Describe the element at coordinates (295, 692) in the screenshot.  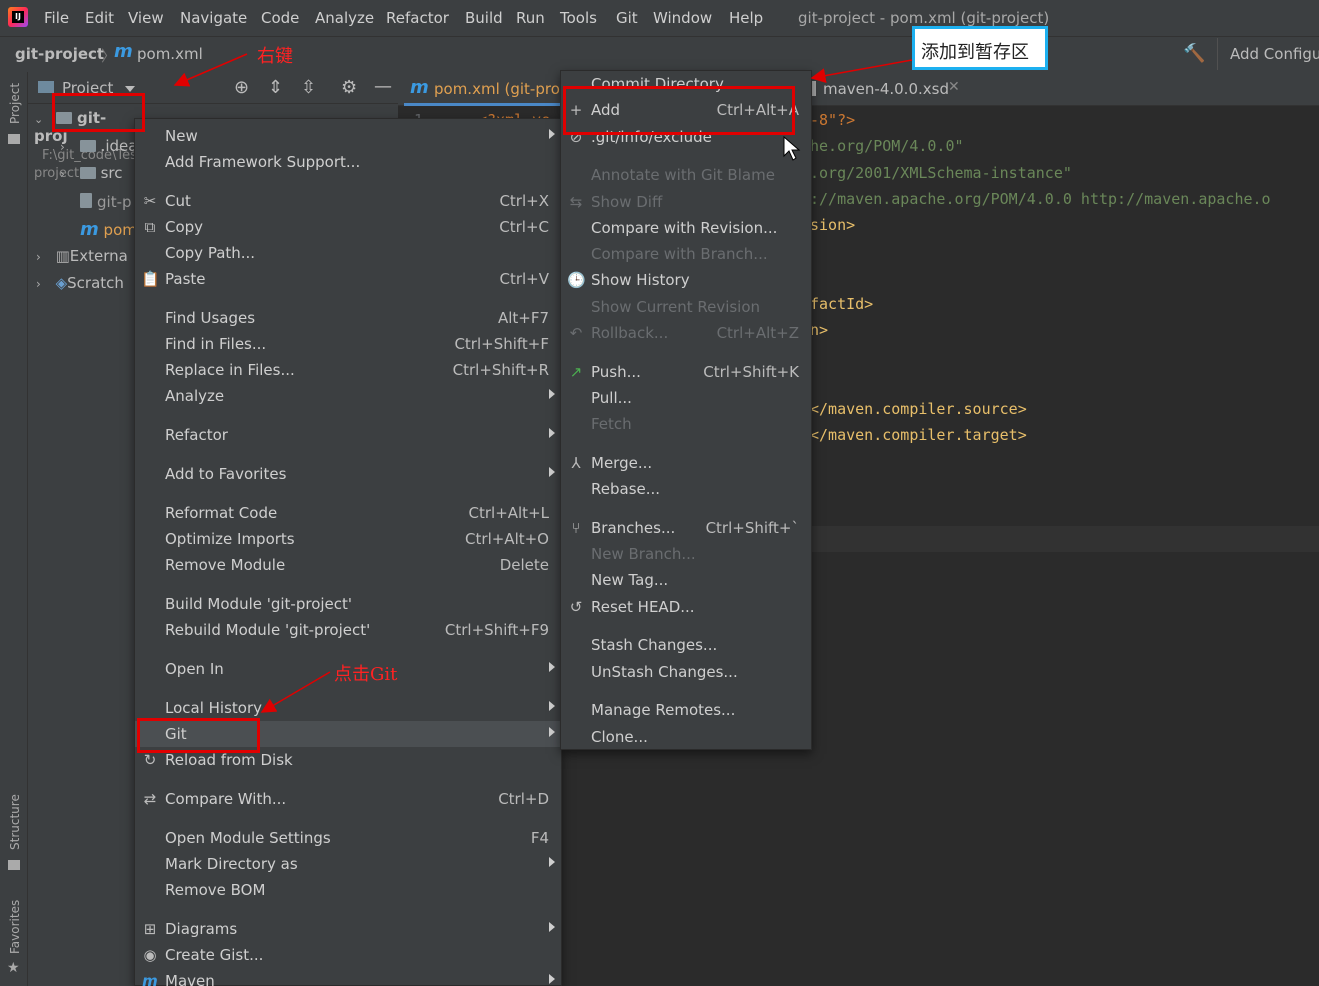
I see `arrow-click-git` at that location.